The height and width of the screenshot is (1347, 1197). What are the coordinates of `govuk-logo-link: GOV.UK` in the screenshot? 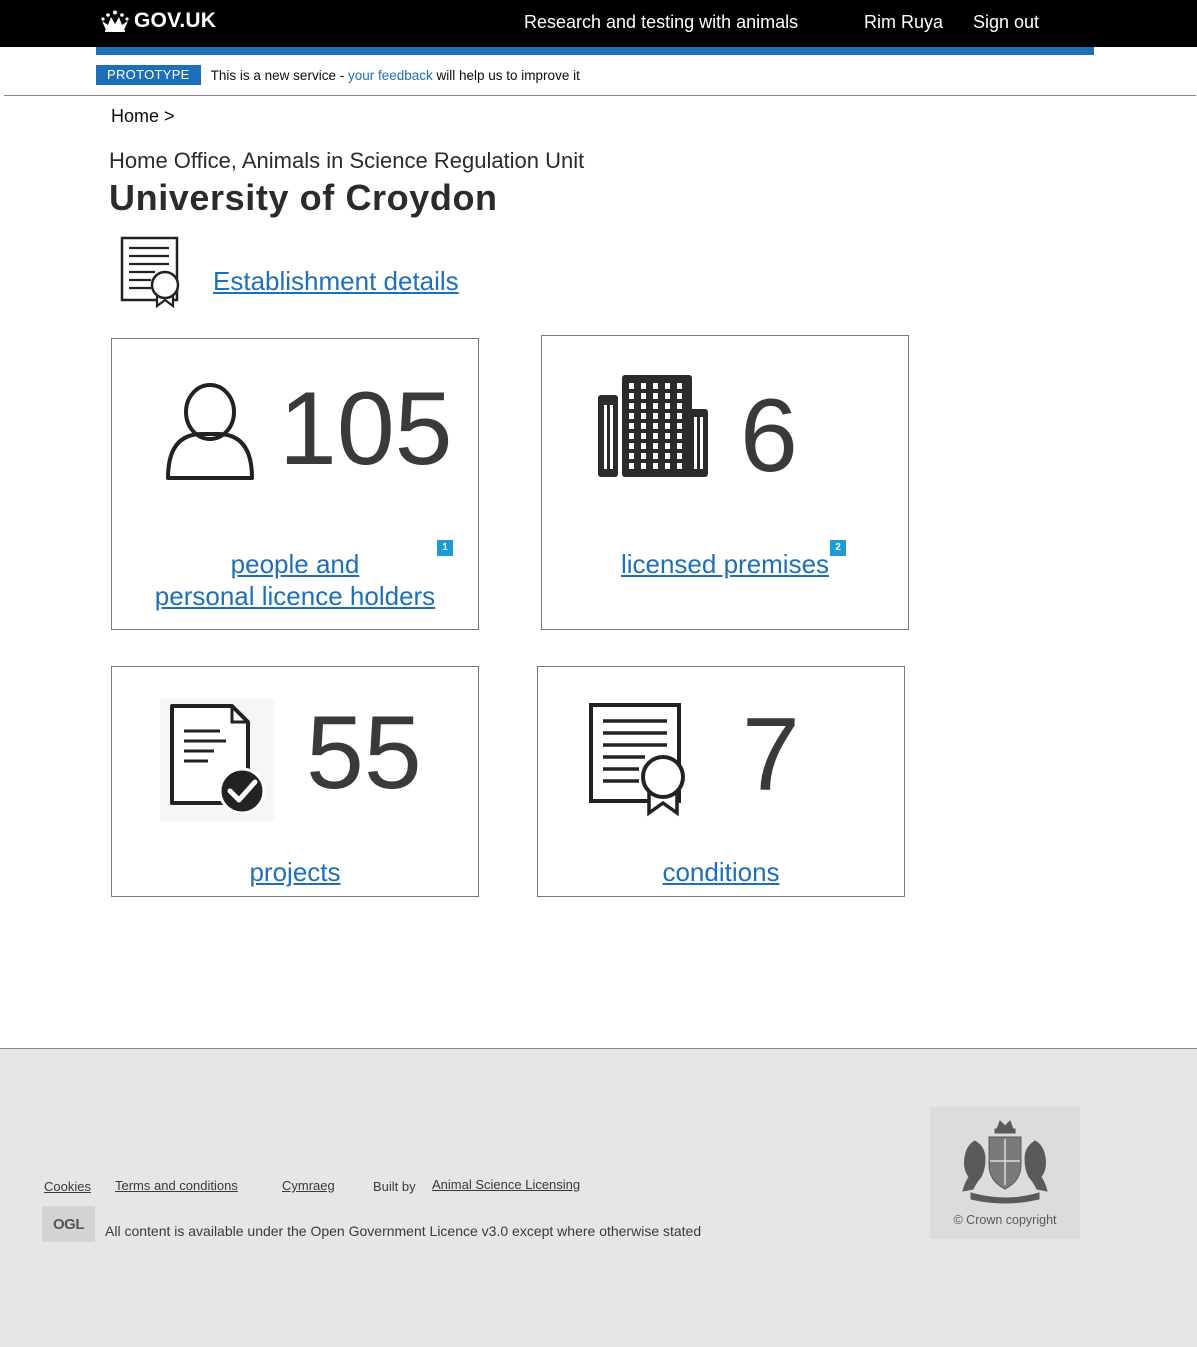 It's located at (158, 21).